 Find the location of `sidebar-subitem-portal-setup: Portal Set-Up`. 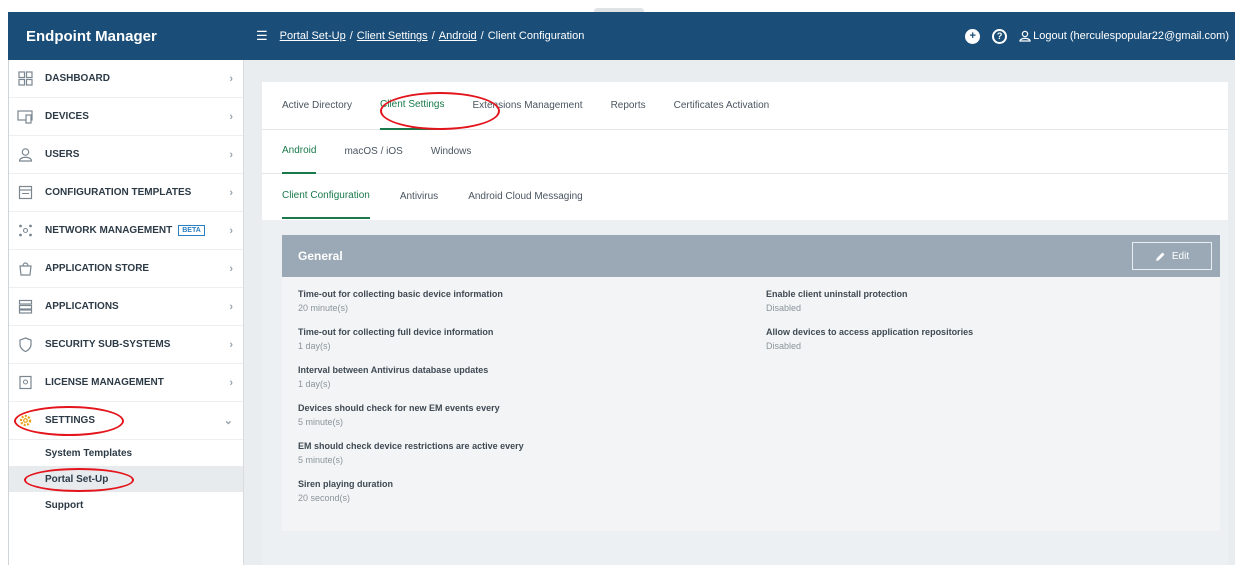

sidebar-subitem-portal-setup: Portal Set-Up is located at coordinates (126, 479).